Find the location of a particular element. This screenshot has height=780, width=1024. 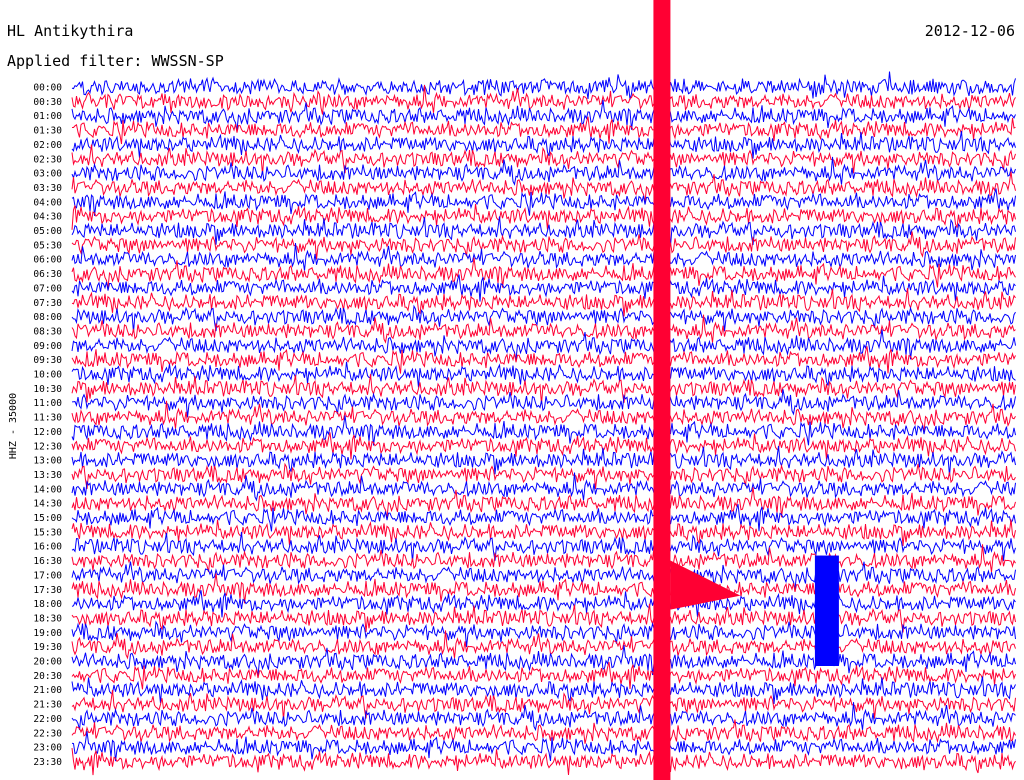

row-label-0430: 04:30 is located at coordinates (47, 217).